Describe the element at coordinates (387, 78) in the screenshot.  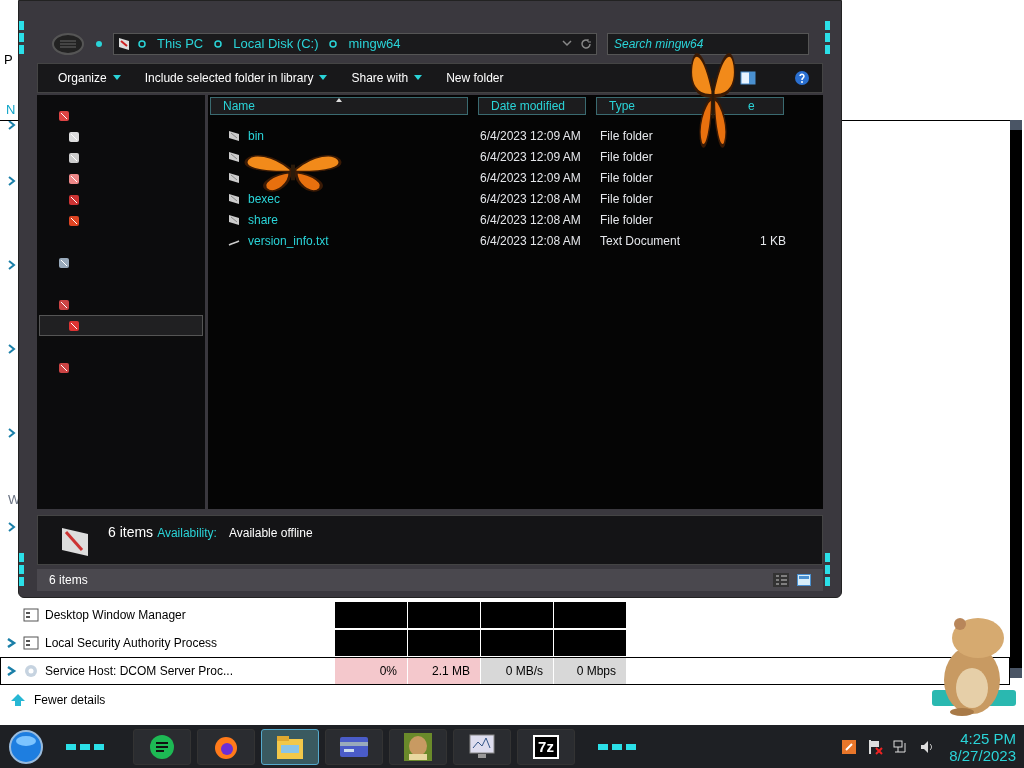
I see `toolbar-button: Share with` at that location.